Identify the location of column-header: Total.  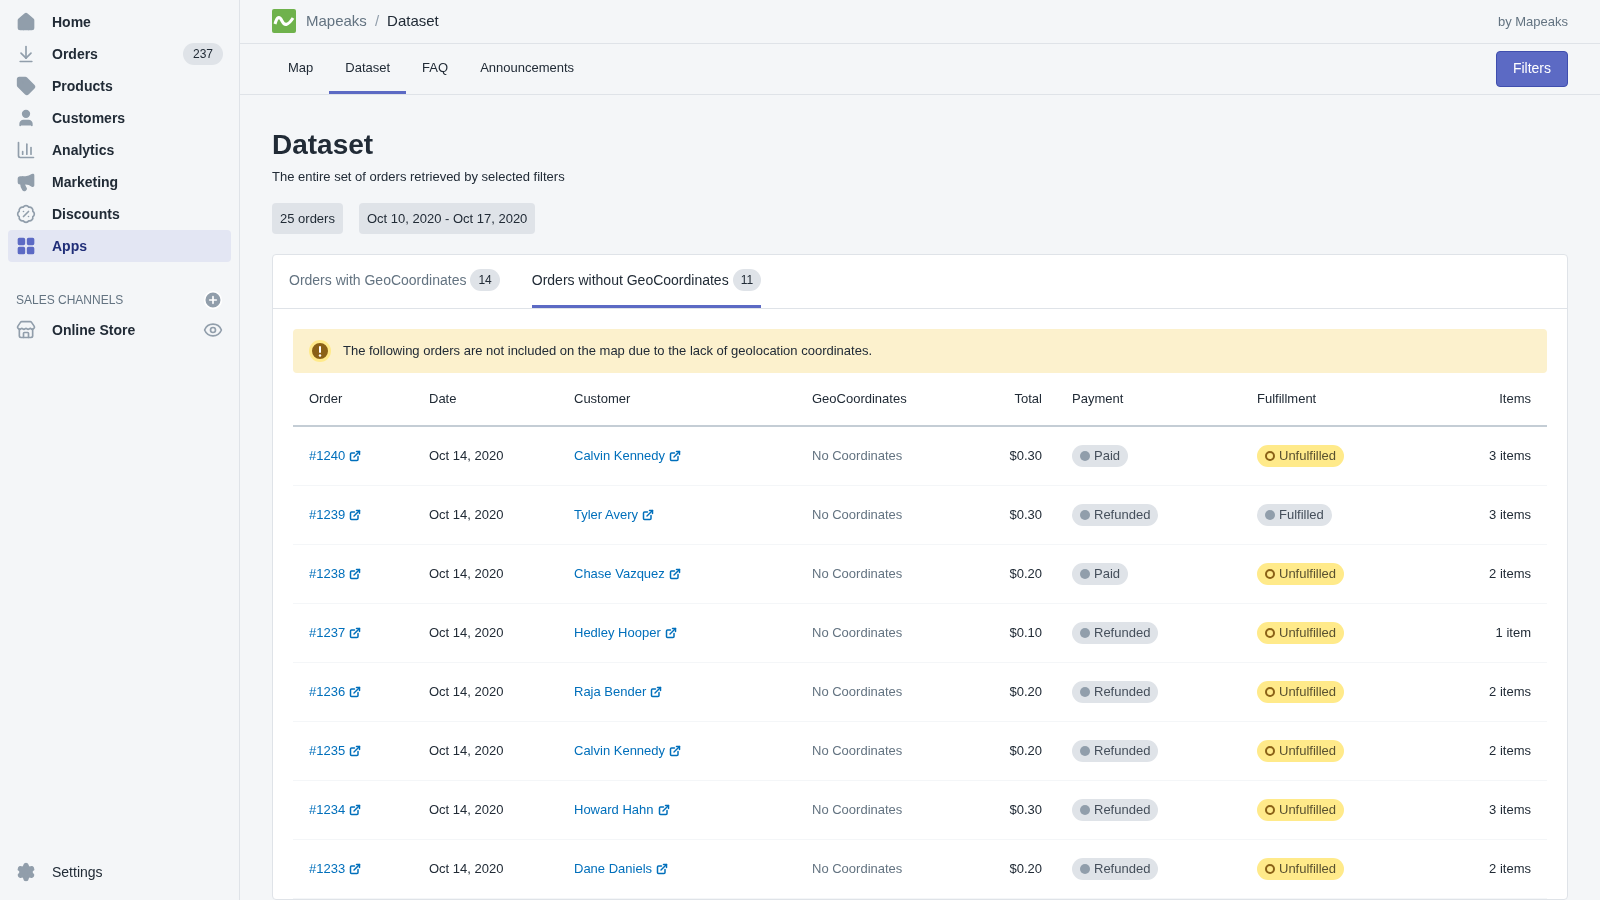
(1027, 399).